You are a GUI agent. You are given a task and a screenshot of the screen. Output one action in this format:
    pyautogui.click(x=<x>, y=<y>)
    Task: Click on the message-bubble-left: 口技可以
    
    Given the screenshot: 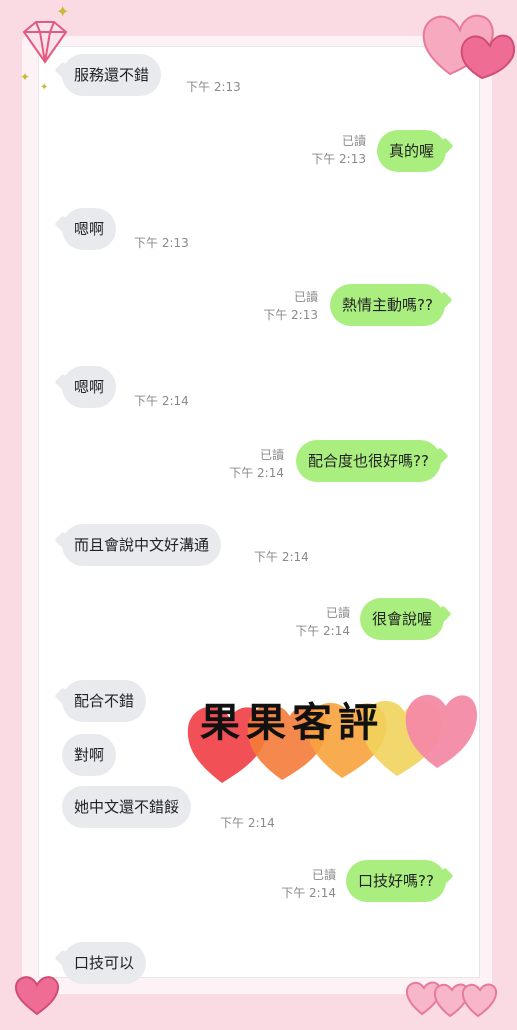 What is the action you would take?
    pyautogui.click(x=104, y=963)
    